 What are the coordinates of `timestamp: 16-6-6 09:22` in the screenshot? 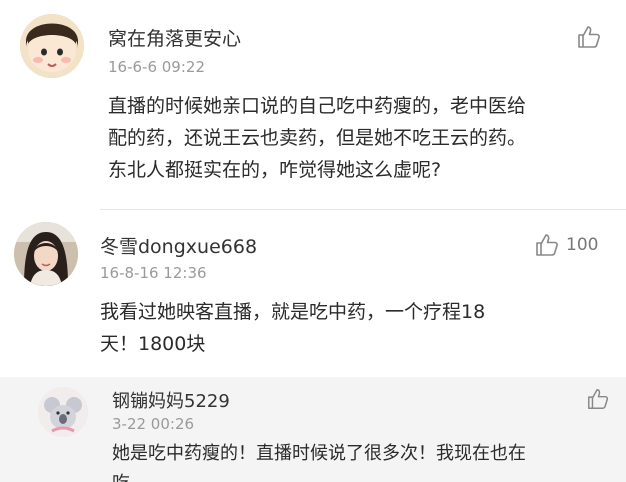 It's located at (156, 67).